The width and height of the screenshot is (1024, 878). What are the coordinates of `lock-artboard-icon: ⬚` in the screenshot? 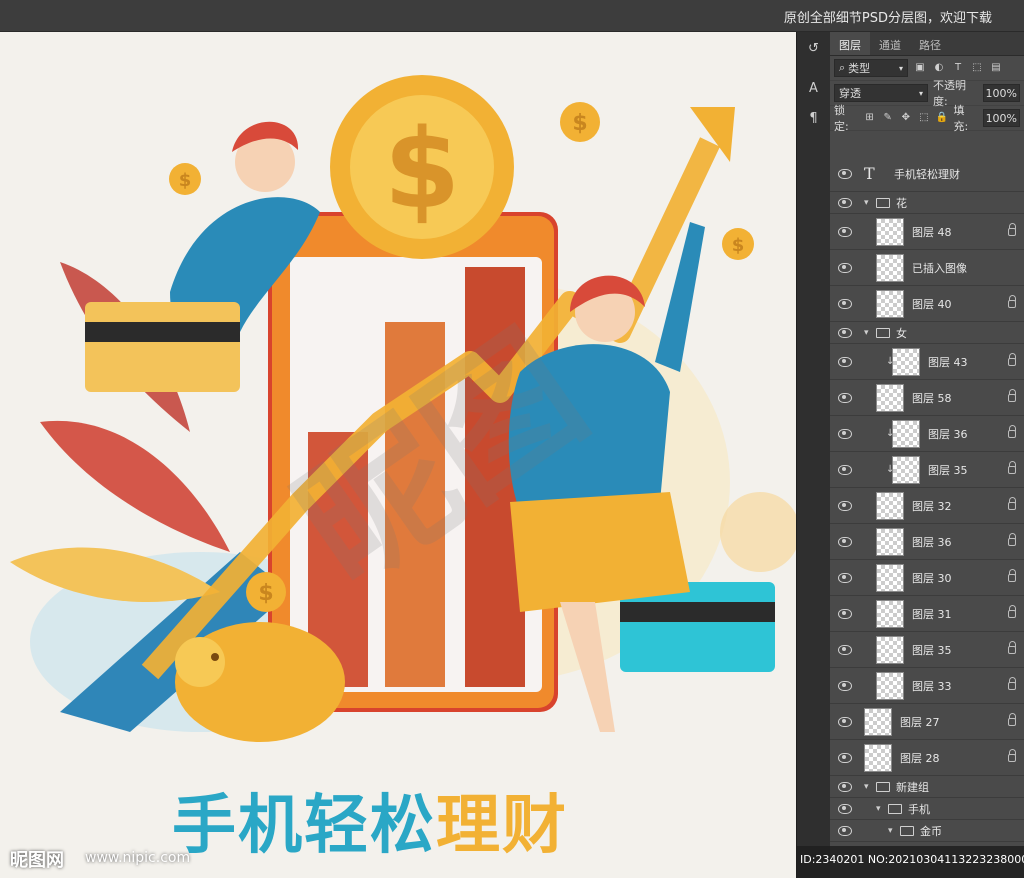 It's located at (923, 118).